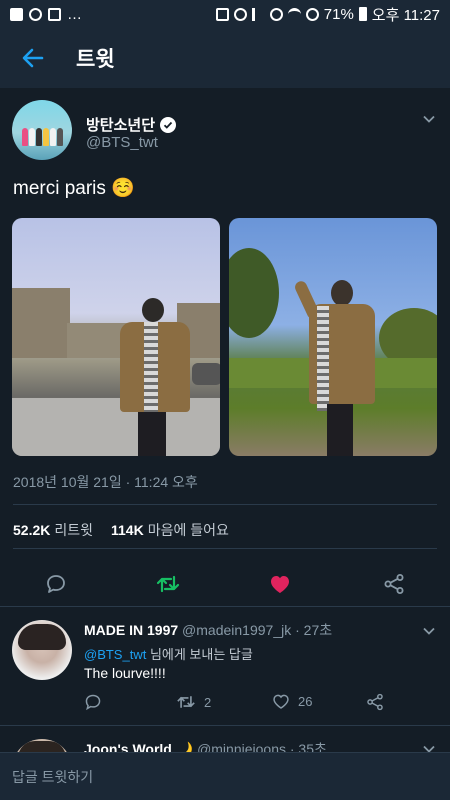 The height and width of the screenshot is (800, 450). I want to click on retweet-label: 리트윗, so click(73, 530).